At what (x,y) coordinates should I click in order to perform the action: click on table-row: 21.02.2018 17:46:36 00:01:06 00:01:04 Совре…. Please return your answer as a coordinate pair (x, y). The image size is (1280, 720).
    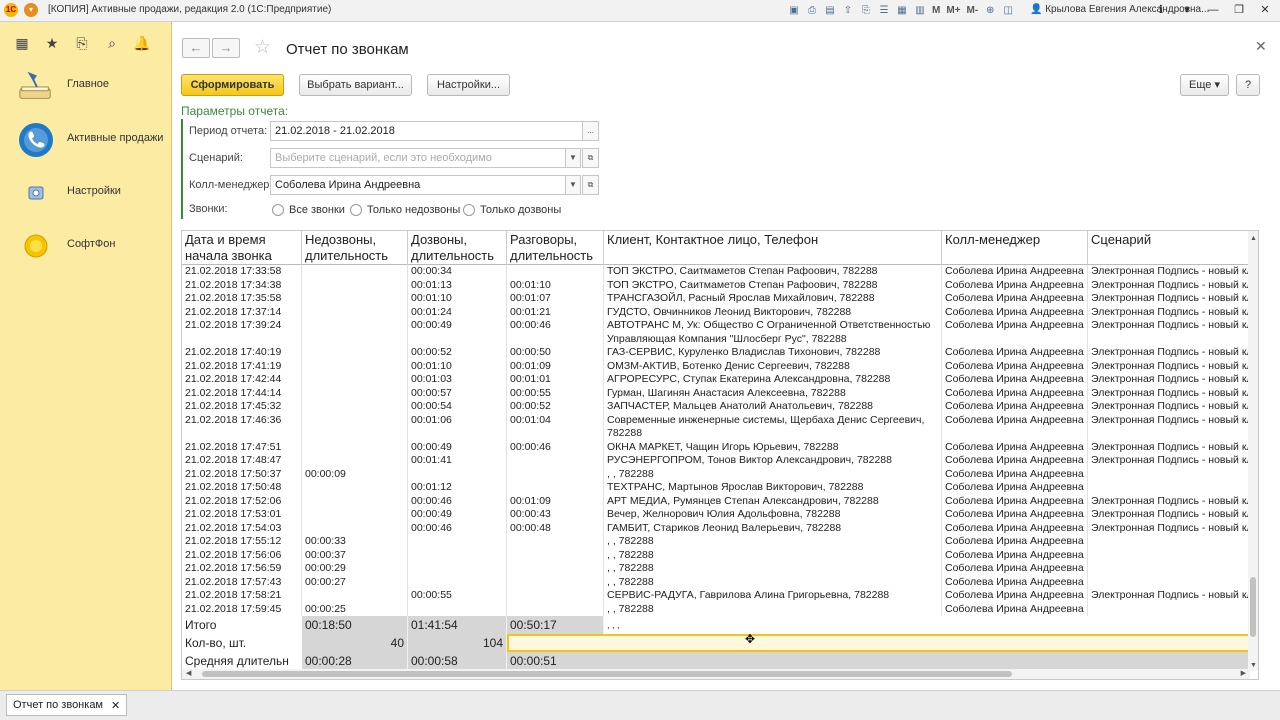
    Looking at the image, I should click on (716, 427).